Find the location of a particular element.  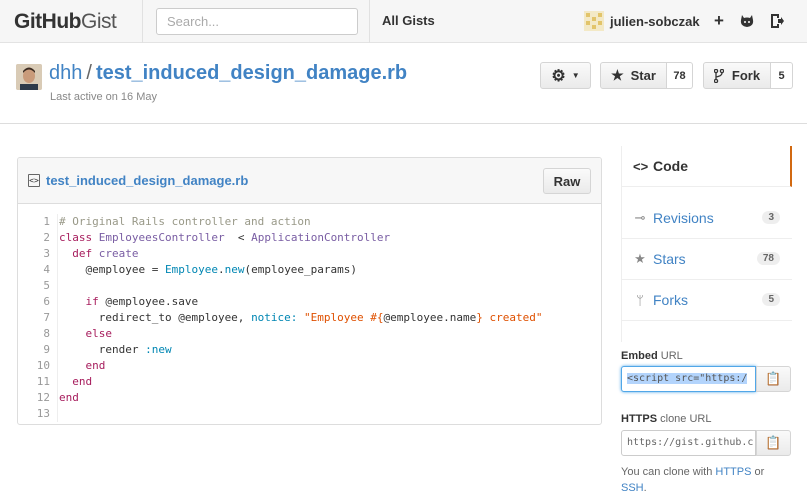

divider is located at coordinates (369, 21).